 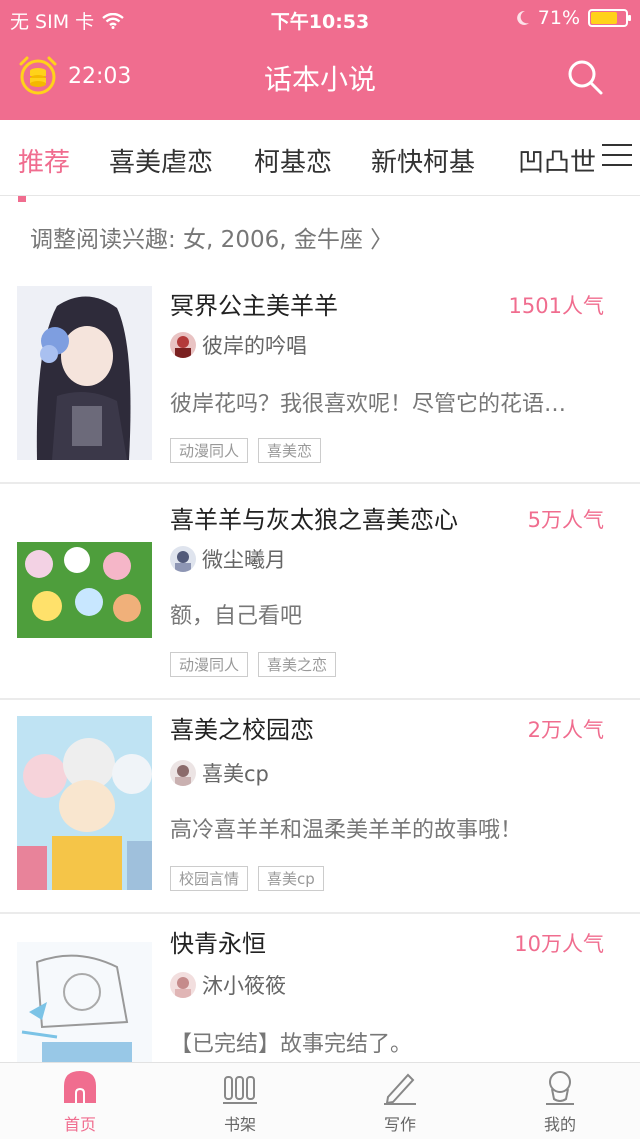 I want to click on tabs-menu-icon, so click(x=617, y=158).